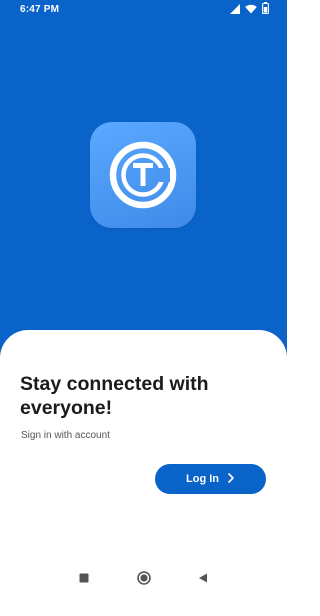 This screenshot has height=616, width=320. Describe the element at coordinates (235, 10) in the screenshot. I see `signal-icon` at that location.